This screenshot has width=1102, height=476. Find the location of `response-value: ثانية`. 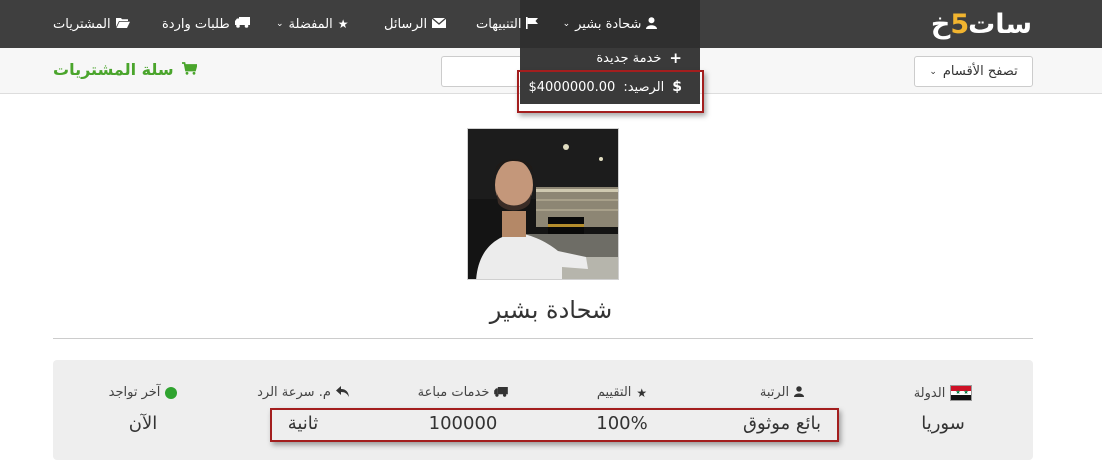

response-value: ثانية is located at coordinates (303, 423).